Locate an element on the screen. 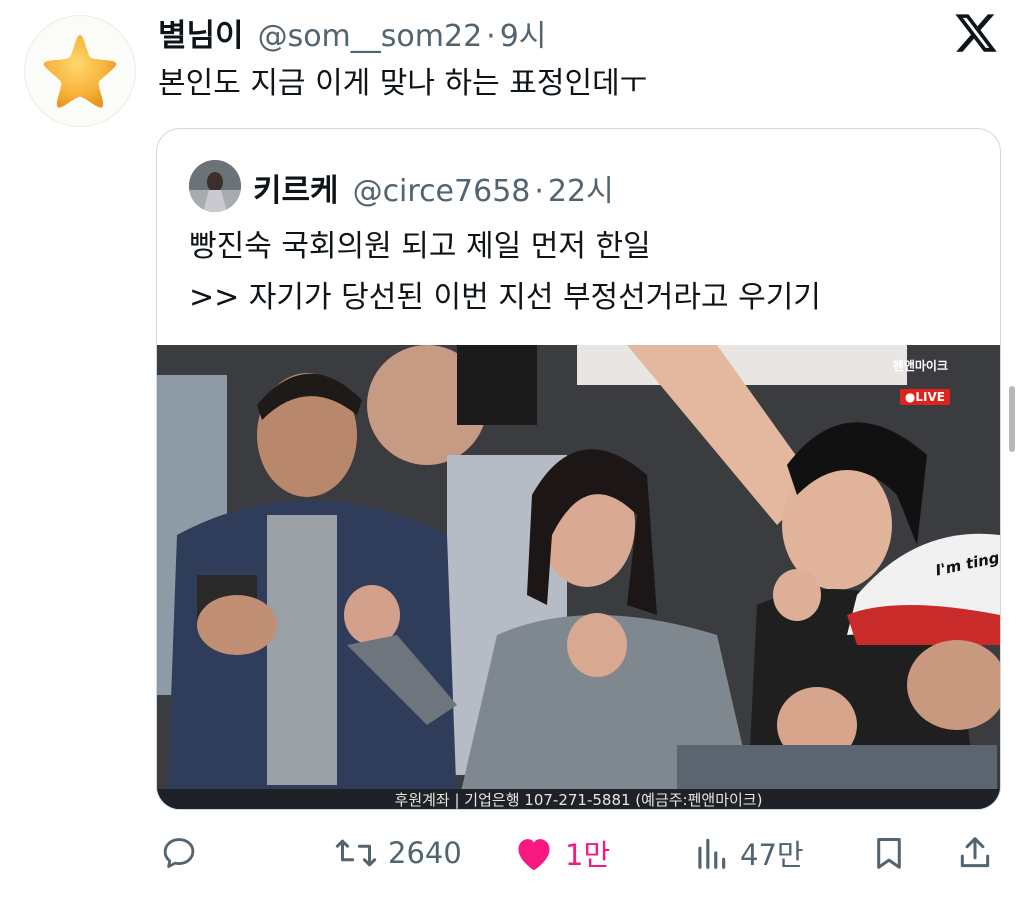 This screenshot has height=898, width=1024. quoted-handle: @circe7658 is located at coordinates (442, 191).